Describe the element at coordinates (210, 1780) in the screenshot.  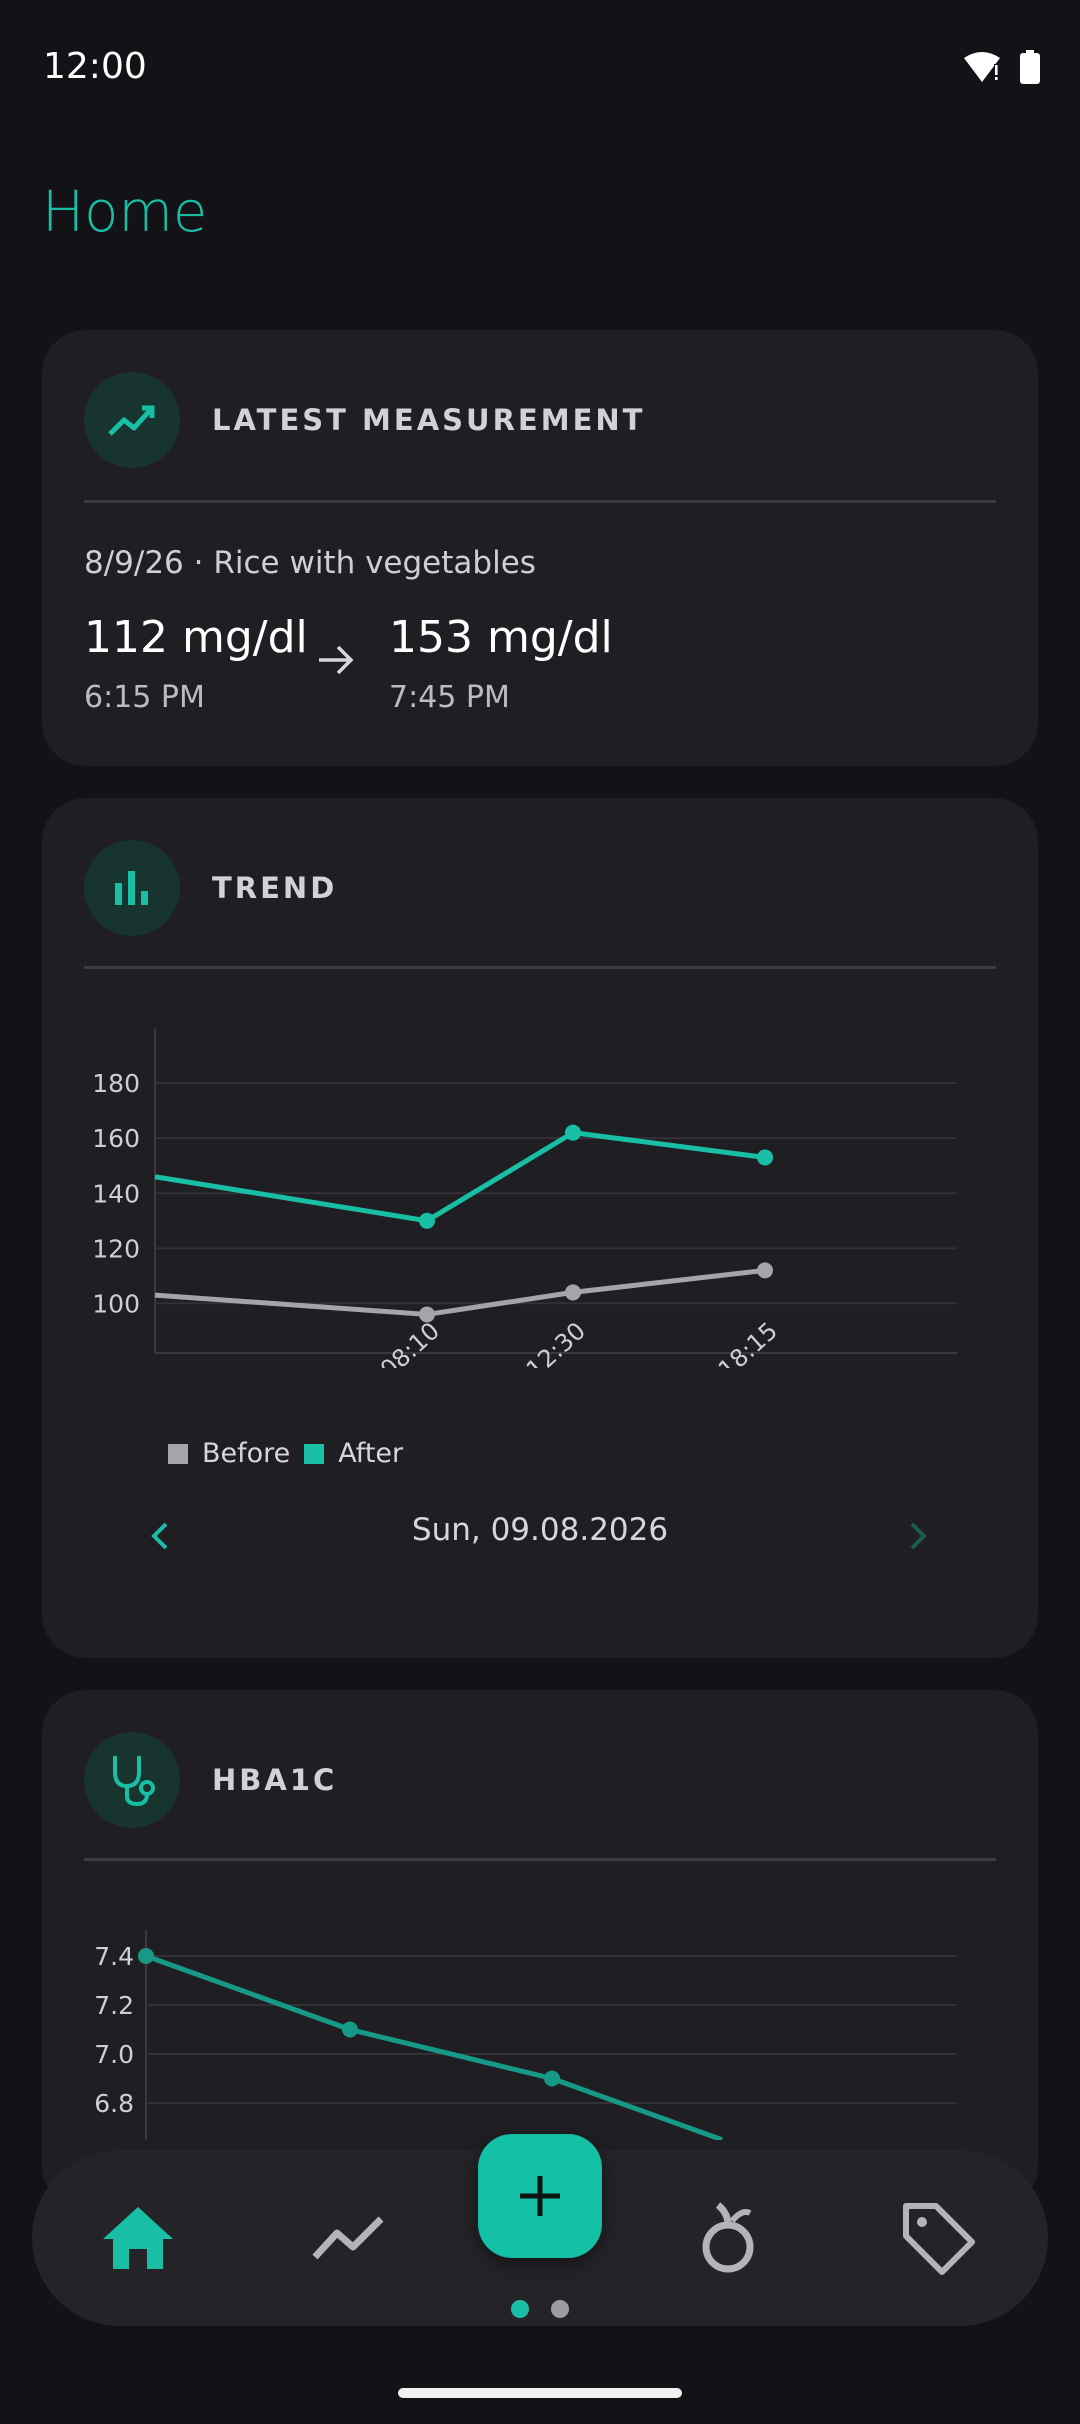
I see `card-header: HBA1C` at that location.